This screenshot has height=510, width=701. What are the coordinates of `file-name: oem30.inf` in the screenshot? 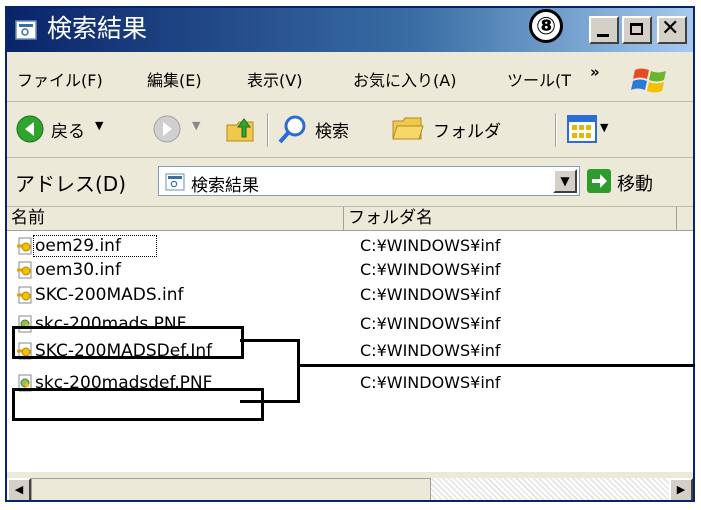 It's located at (78, 270).